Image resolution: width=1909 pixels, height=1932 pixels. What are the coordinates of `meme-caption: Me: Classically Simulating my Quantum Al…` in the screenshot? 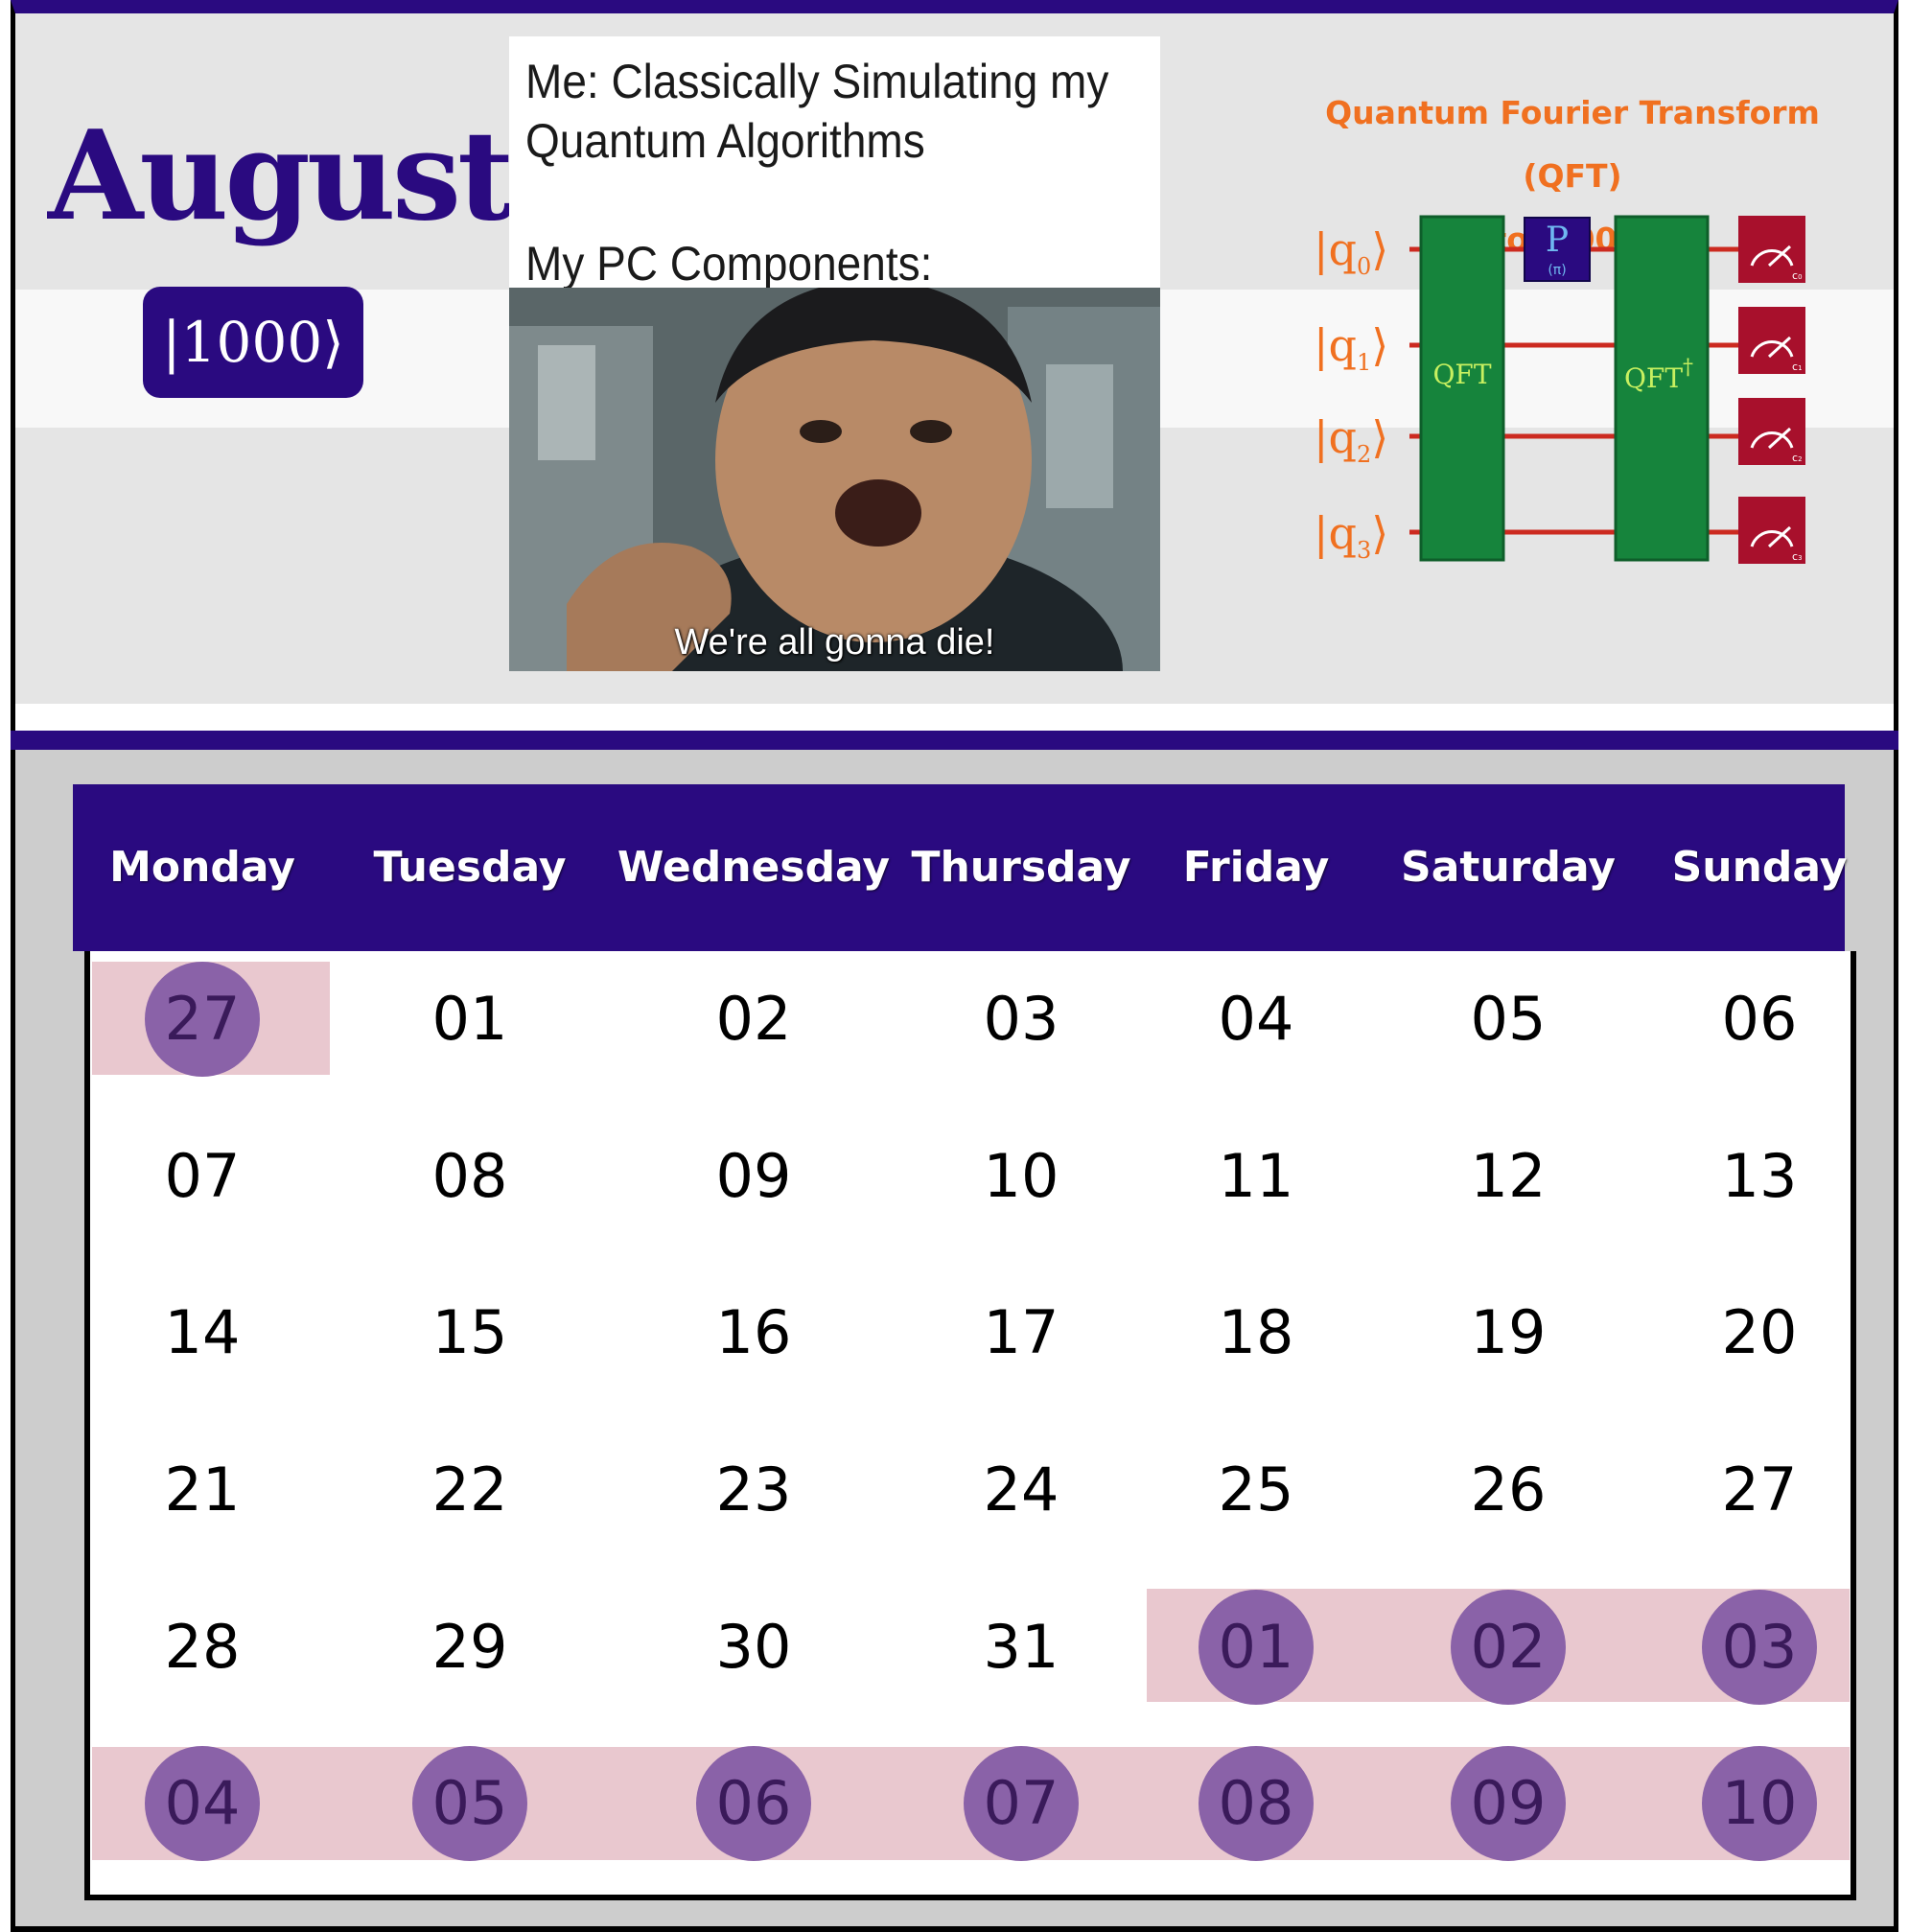 It's located at (834, 163).